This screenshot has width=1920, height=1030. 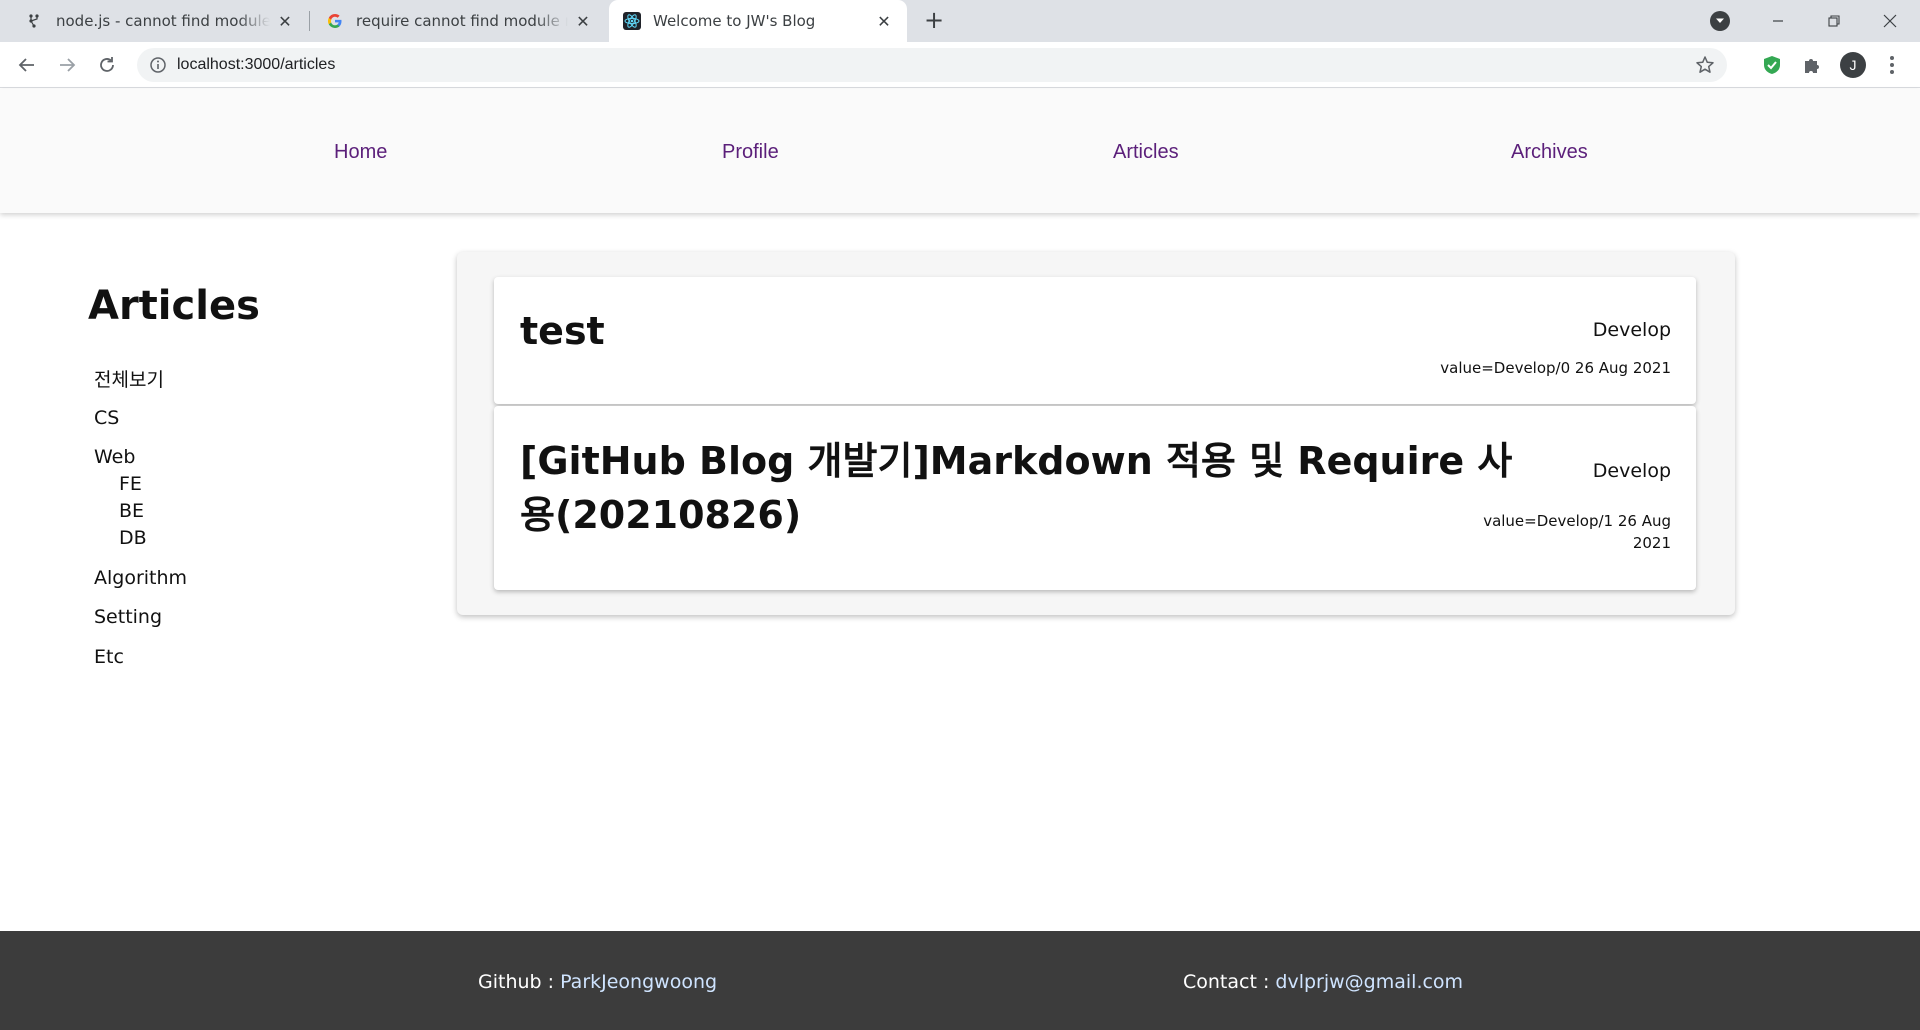 I want to click on url-text: localhost:3000/articles, so click(x=256, y=64).